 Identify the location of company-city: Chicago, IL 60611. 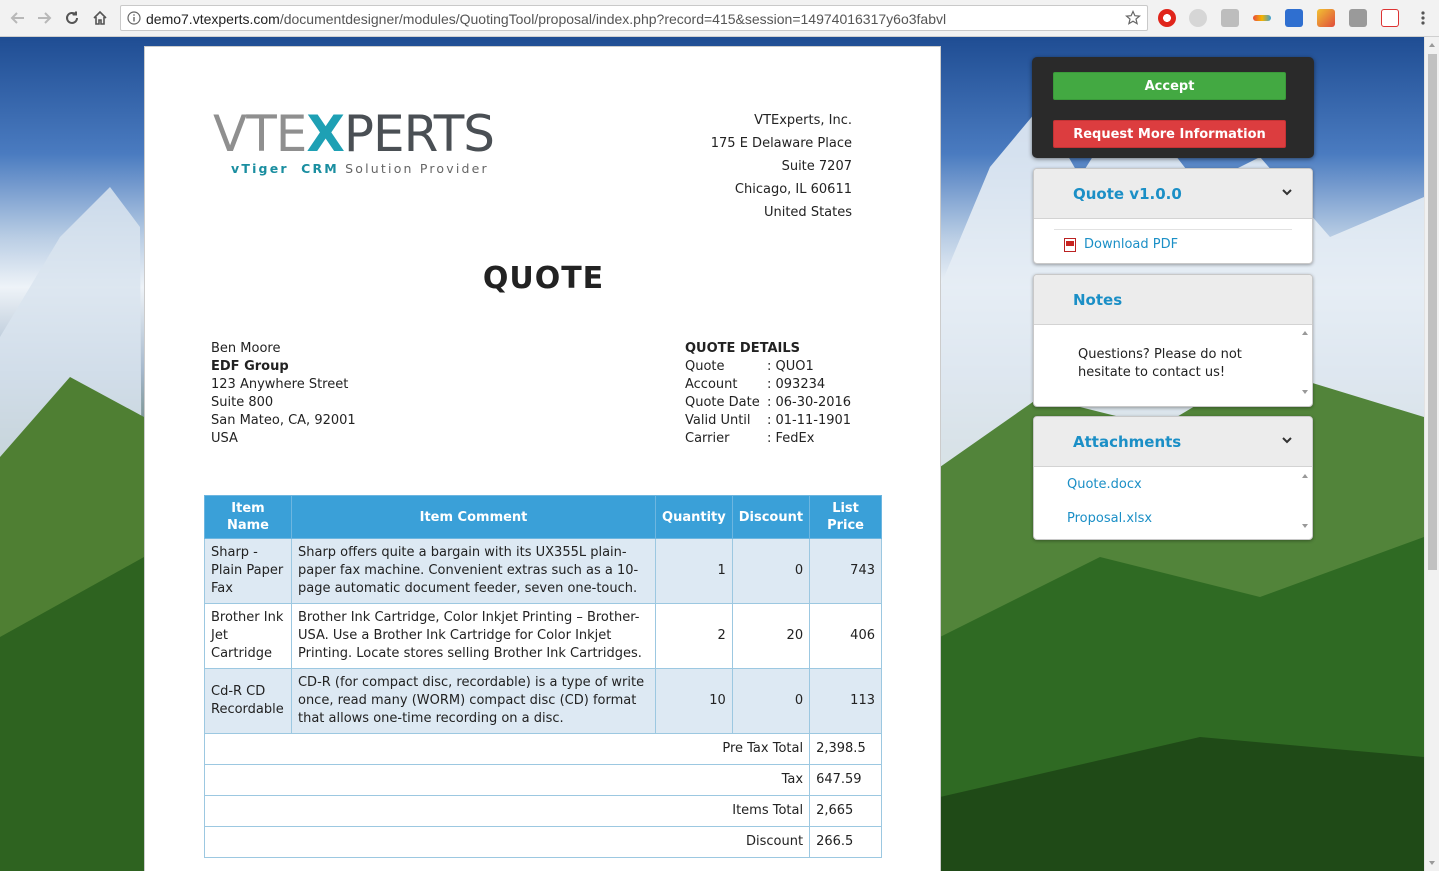
(793, 189).